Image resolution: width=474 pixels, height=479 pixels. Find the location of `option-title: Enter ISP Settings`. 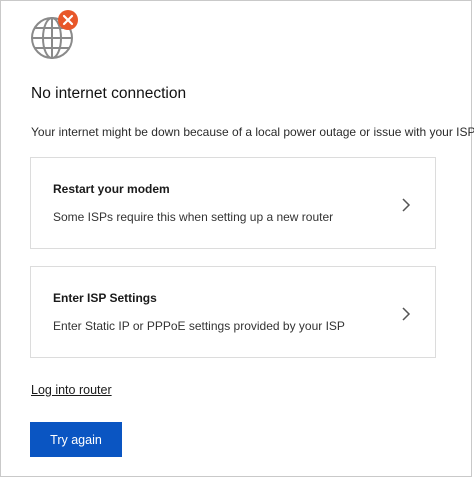

option-title: Enter ISP Settings is located at coordinates (105, 298).